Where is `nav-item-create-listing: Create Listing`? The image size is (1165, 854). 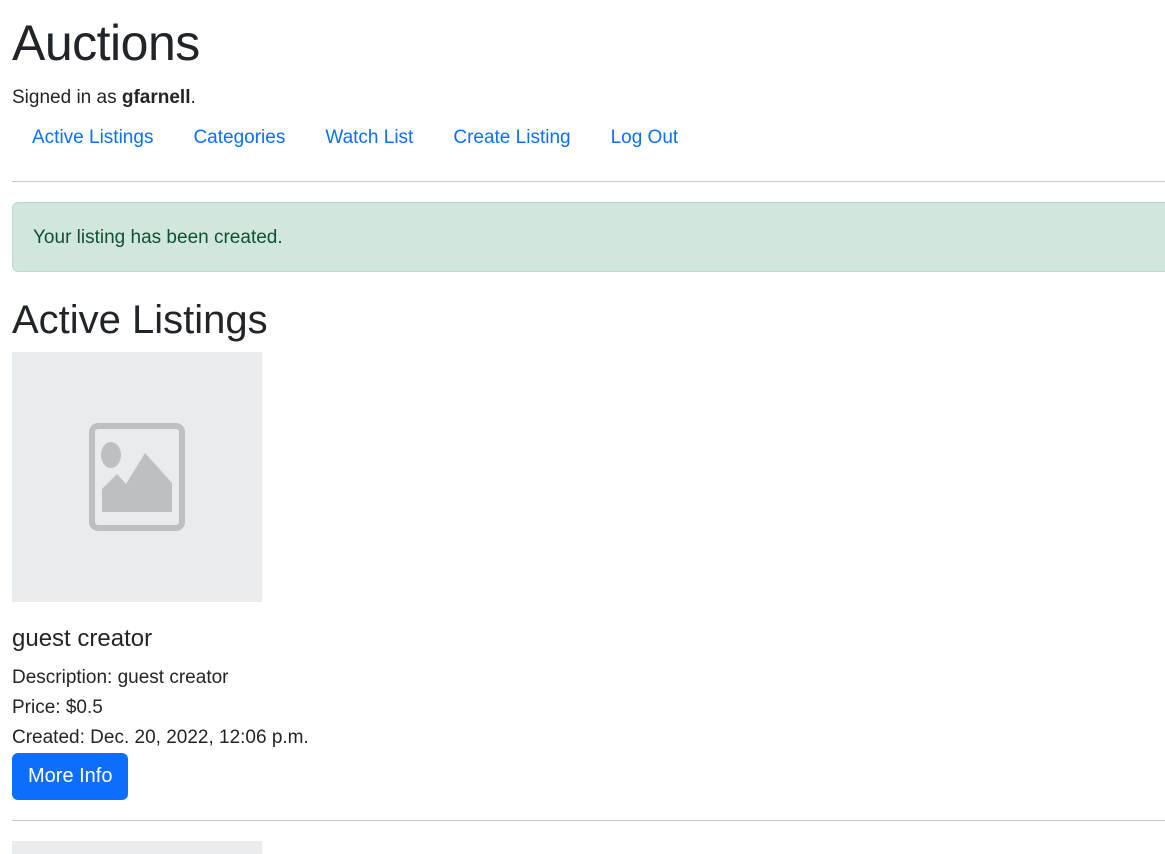 nav-item-create-listing: Create Listing is located at coordinates (511, 138).